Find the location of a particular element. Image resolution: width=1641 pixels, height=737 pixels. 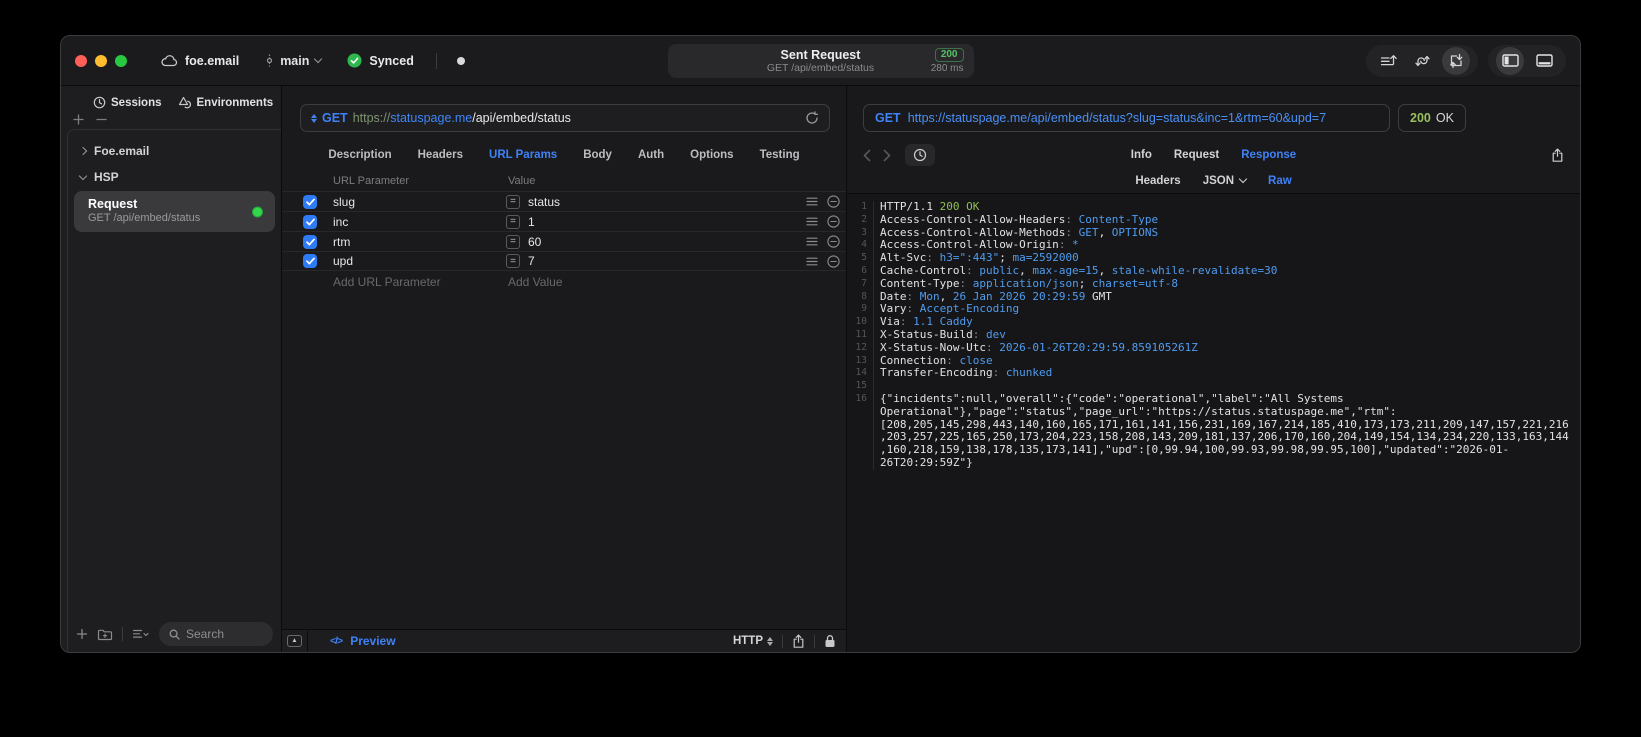

previous-response-button is located at coordinates (867, 155).